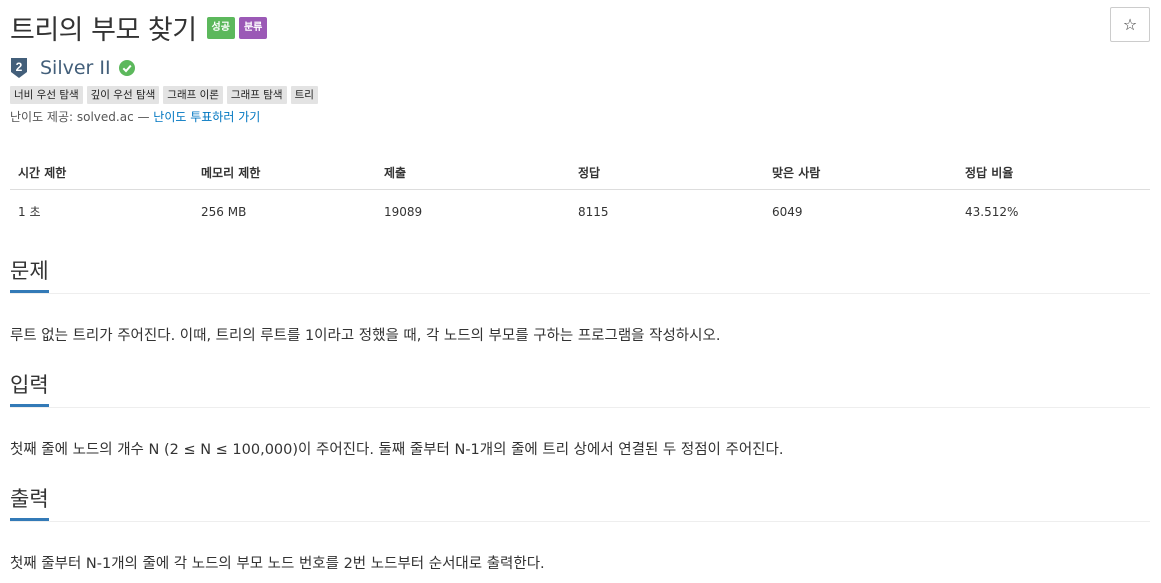 This screenshot has width=1161, height=583. I want to click on tier-name: Silver II, so click(75, 68).